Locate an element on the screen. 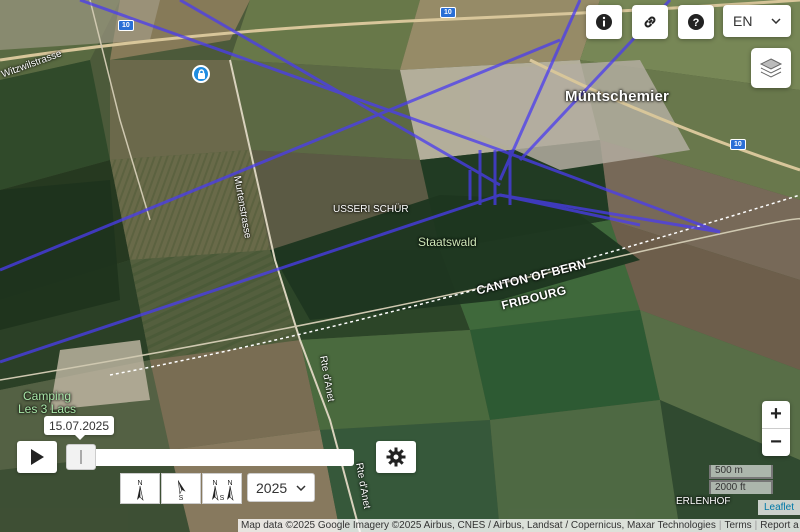 Image resolution: width=800 pixels, height=532 pixels. zoom-out-button: − is located at coordinates (776, 442).